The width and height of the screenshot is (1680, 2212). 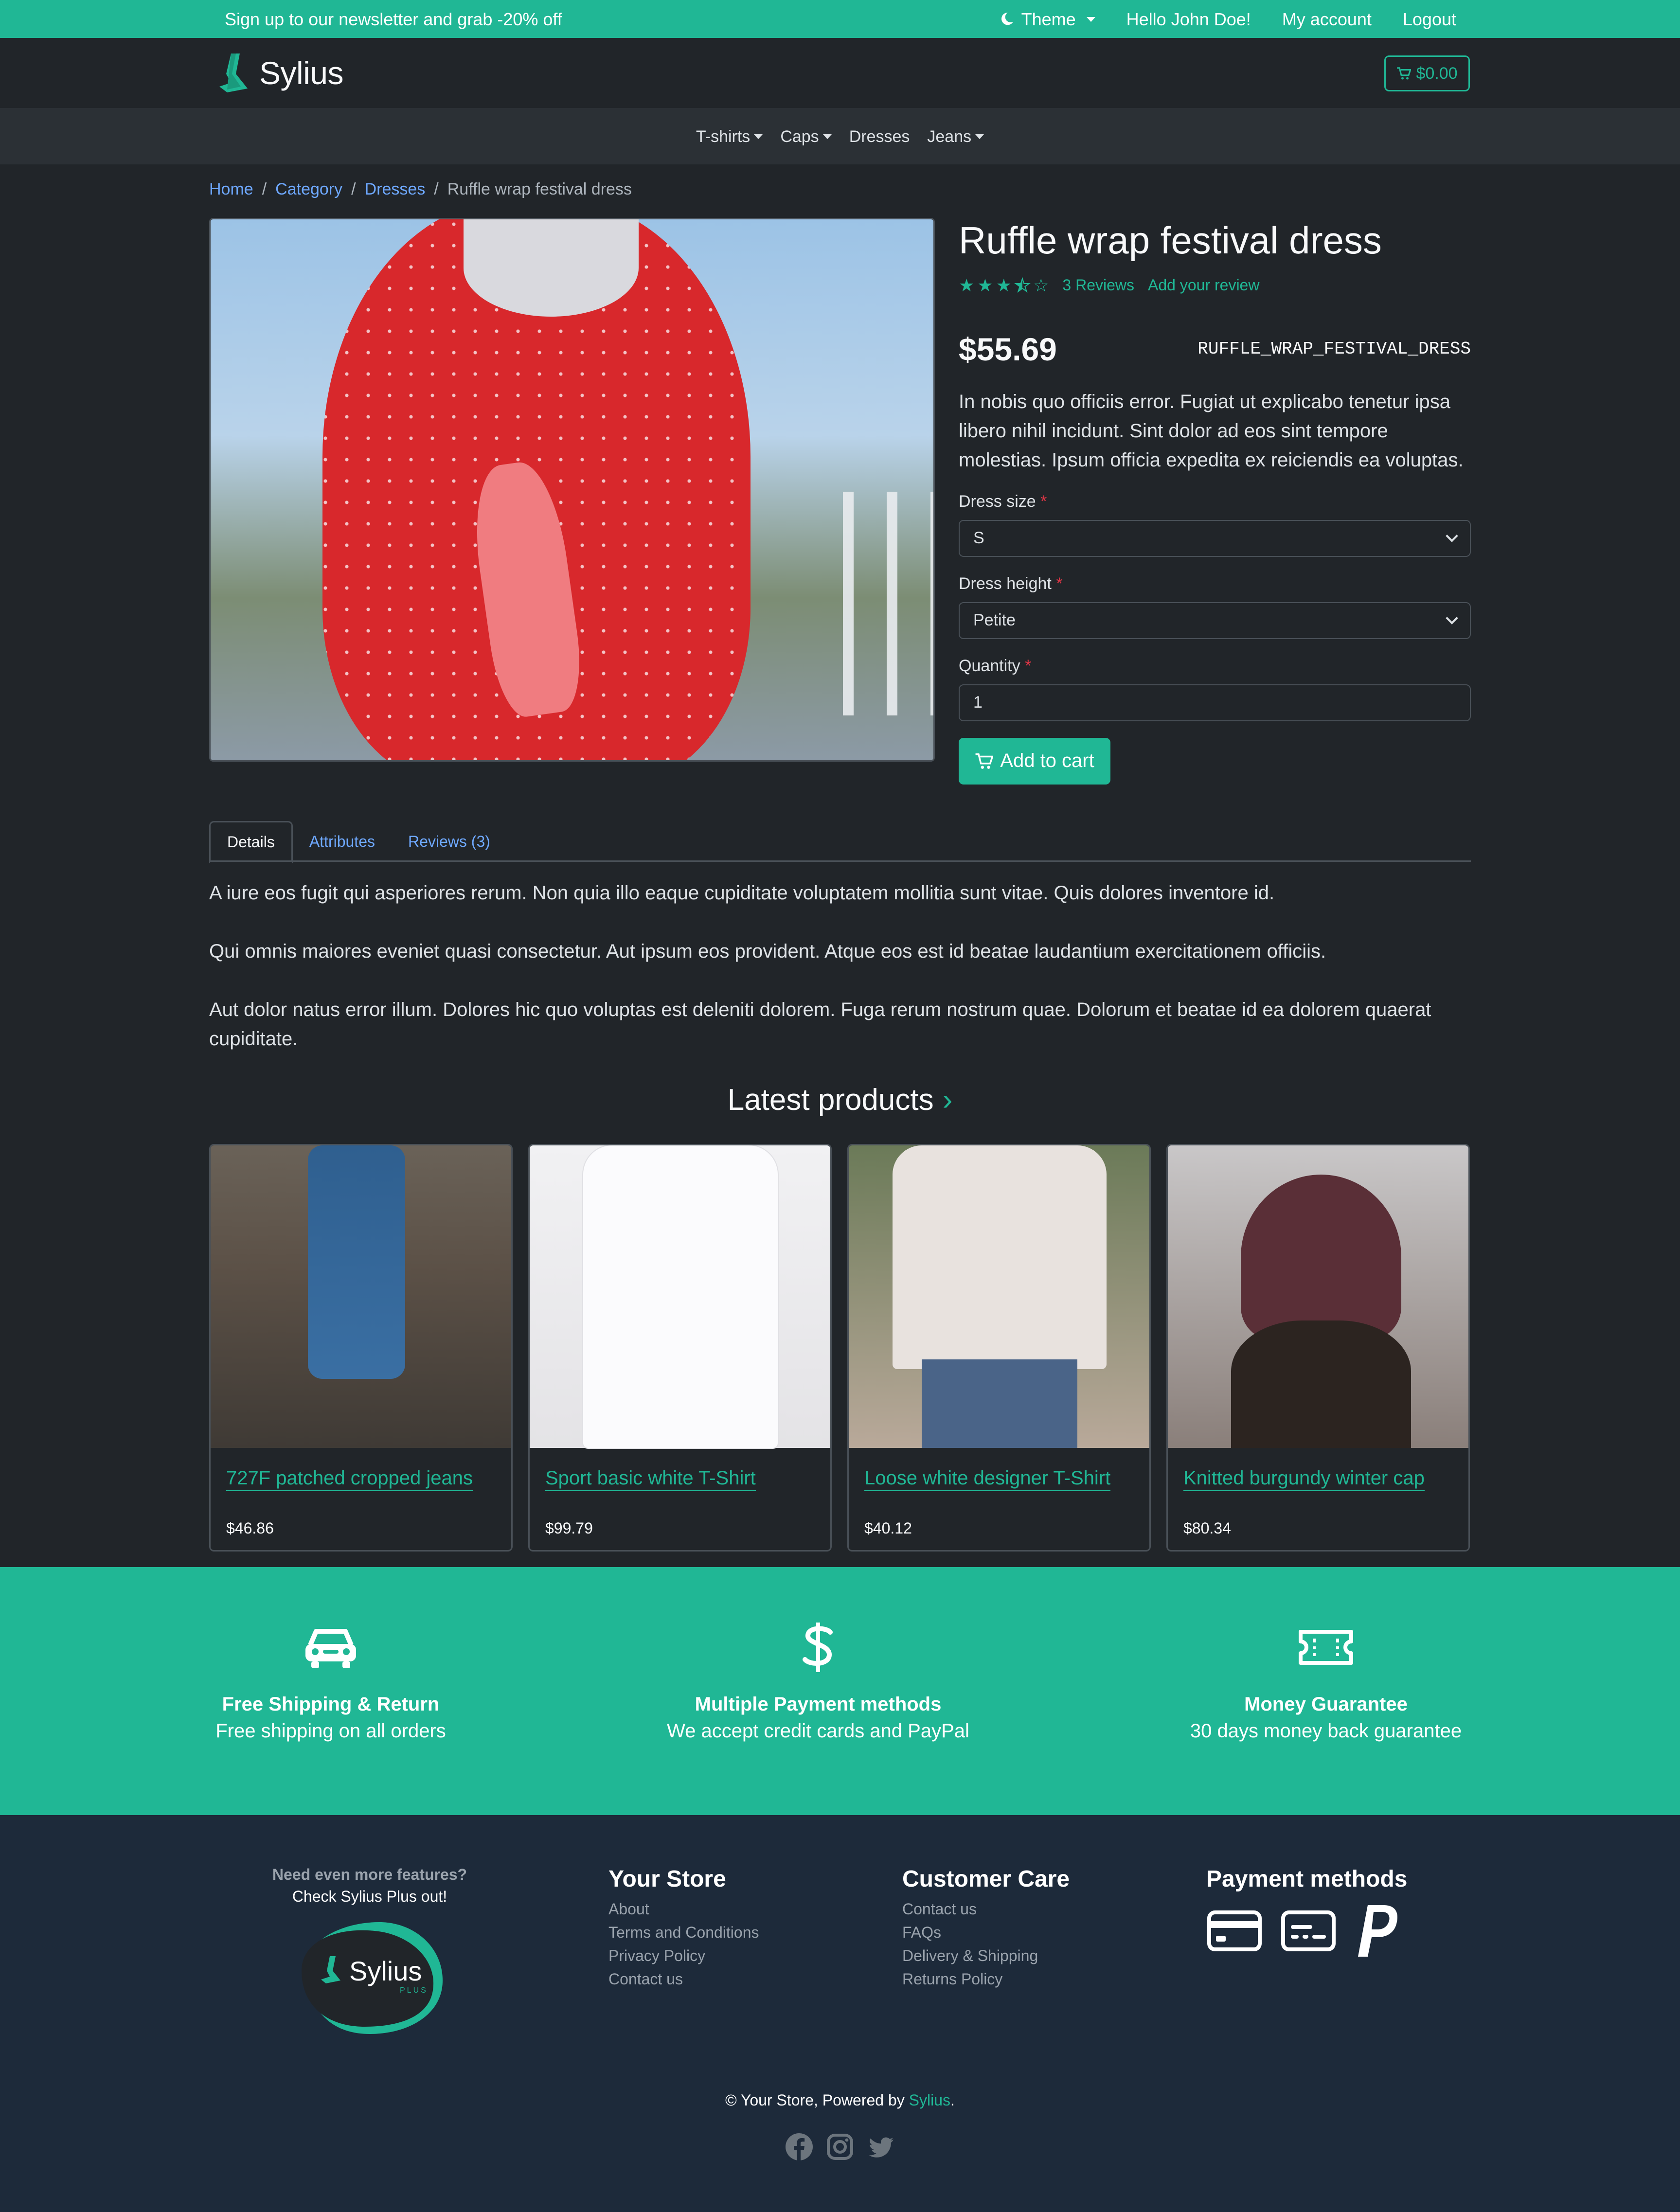 I want to click on product-main-image, so click(x=572, y=490).